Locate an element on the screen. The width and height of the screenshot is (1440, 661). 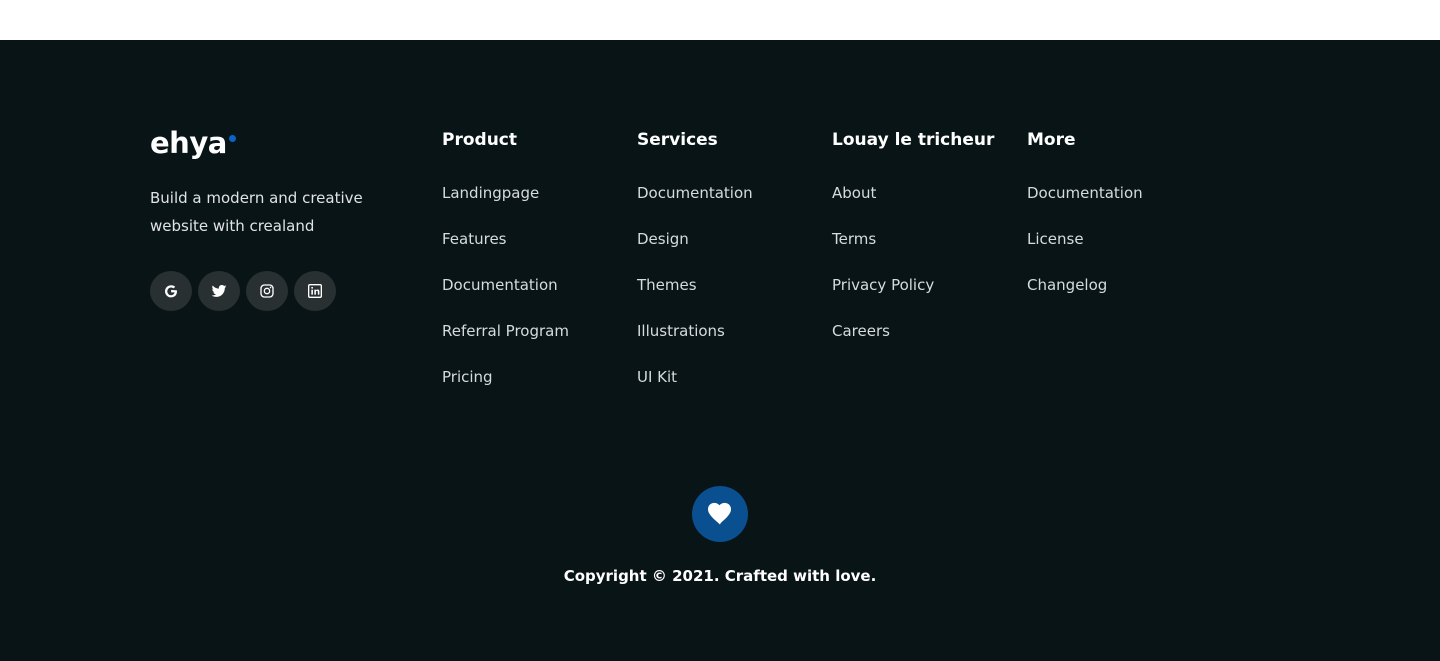
footer-link-design: Design is located at coordinates (695, 252).